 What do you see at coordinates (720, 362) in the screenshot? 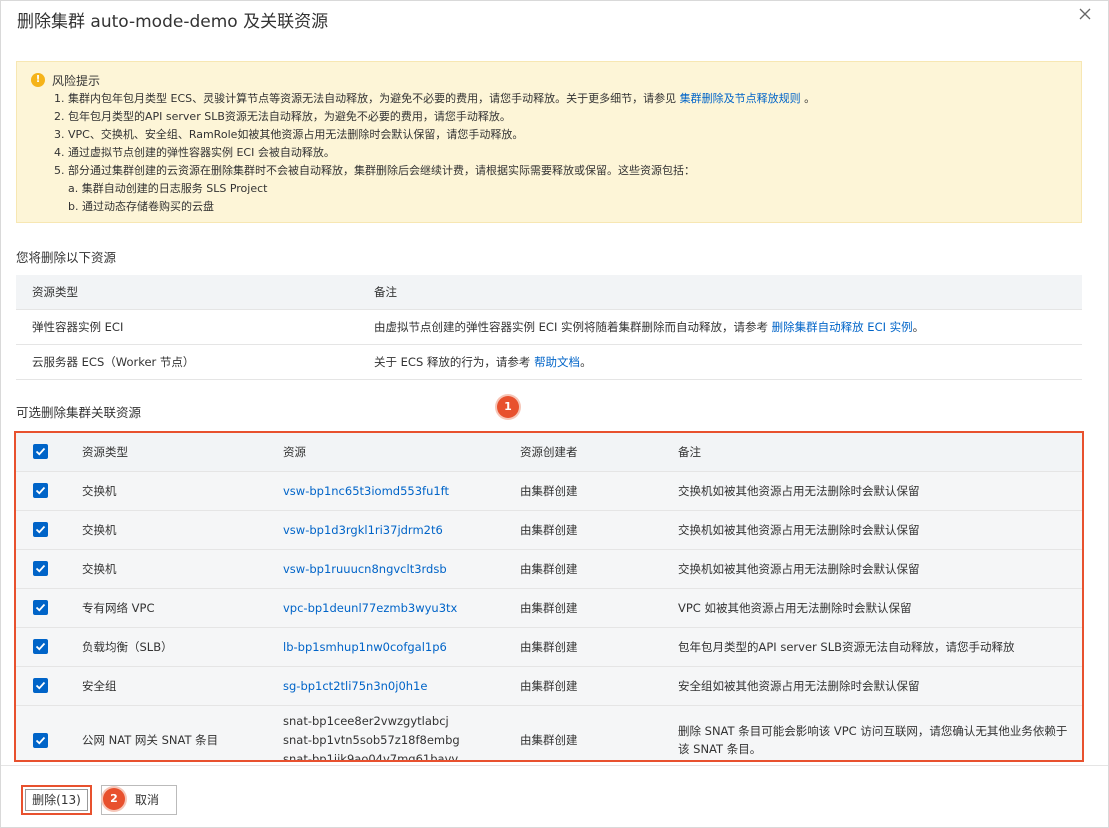
I see `resource-note-cell: 关于 ECS 释放的行为，请参考 帮助文档。` at bounding box center [720, 362].